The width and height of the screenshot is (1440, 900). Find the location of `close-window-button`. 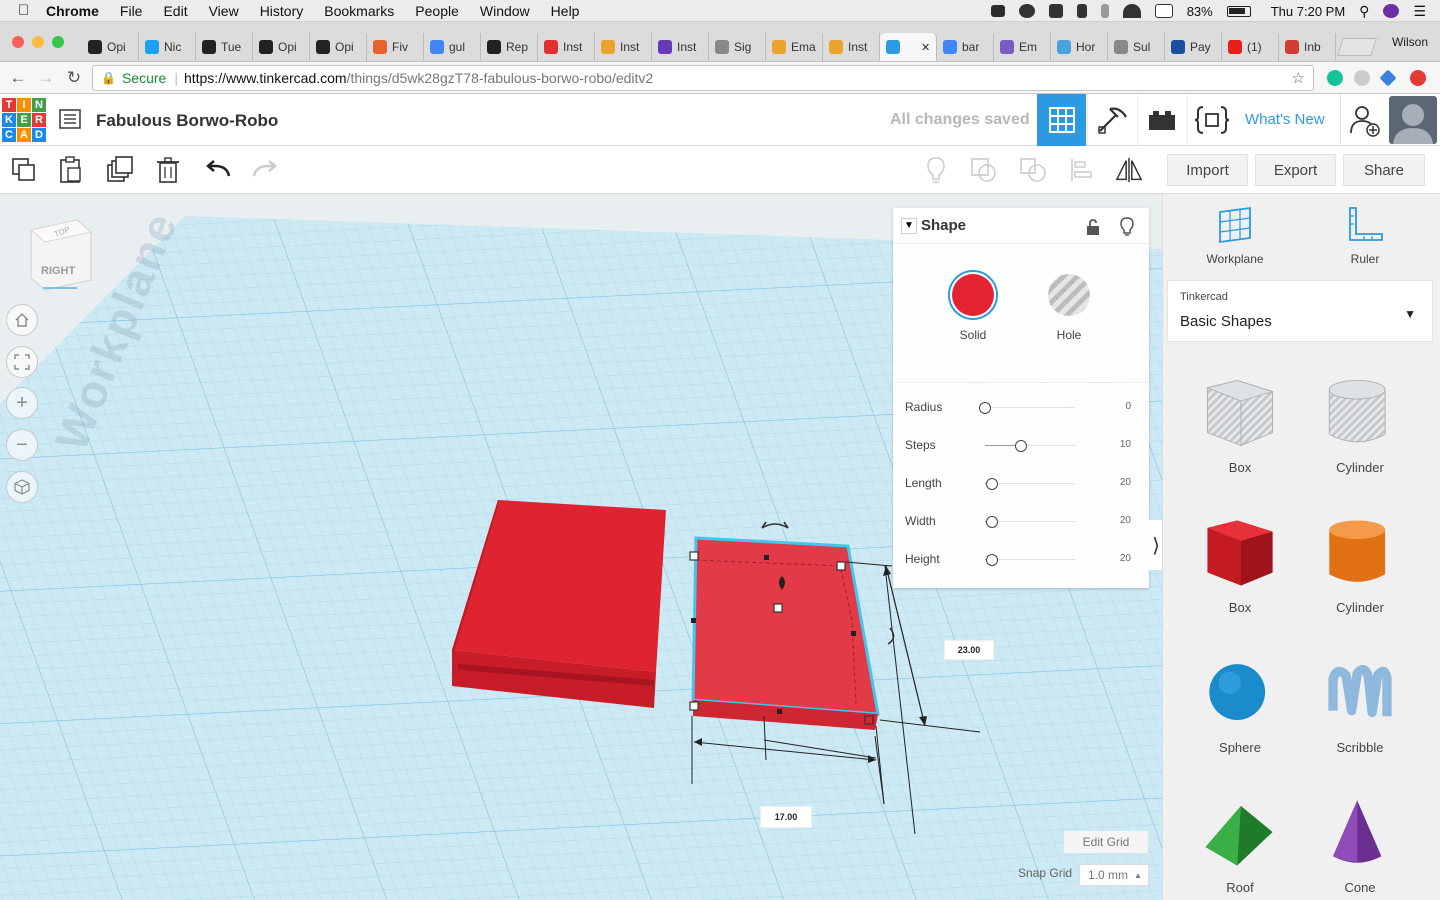

close-window-button is located at coordinates (18, 42).